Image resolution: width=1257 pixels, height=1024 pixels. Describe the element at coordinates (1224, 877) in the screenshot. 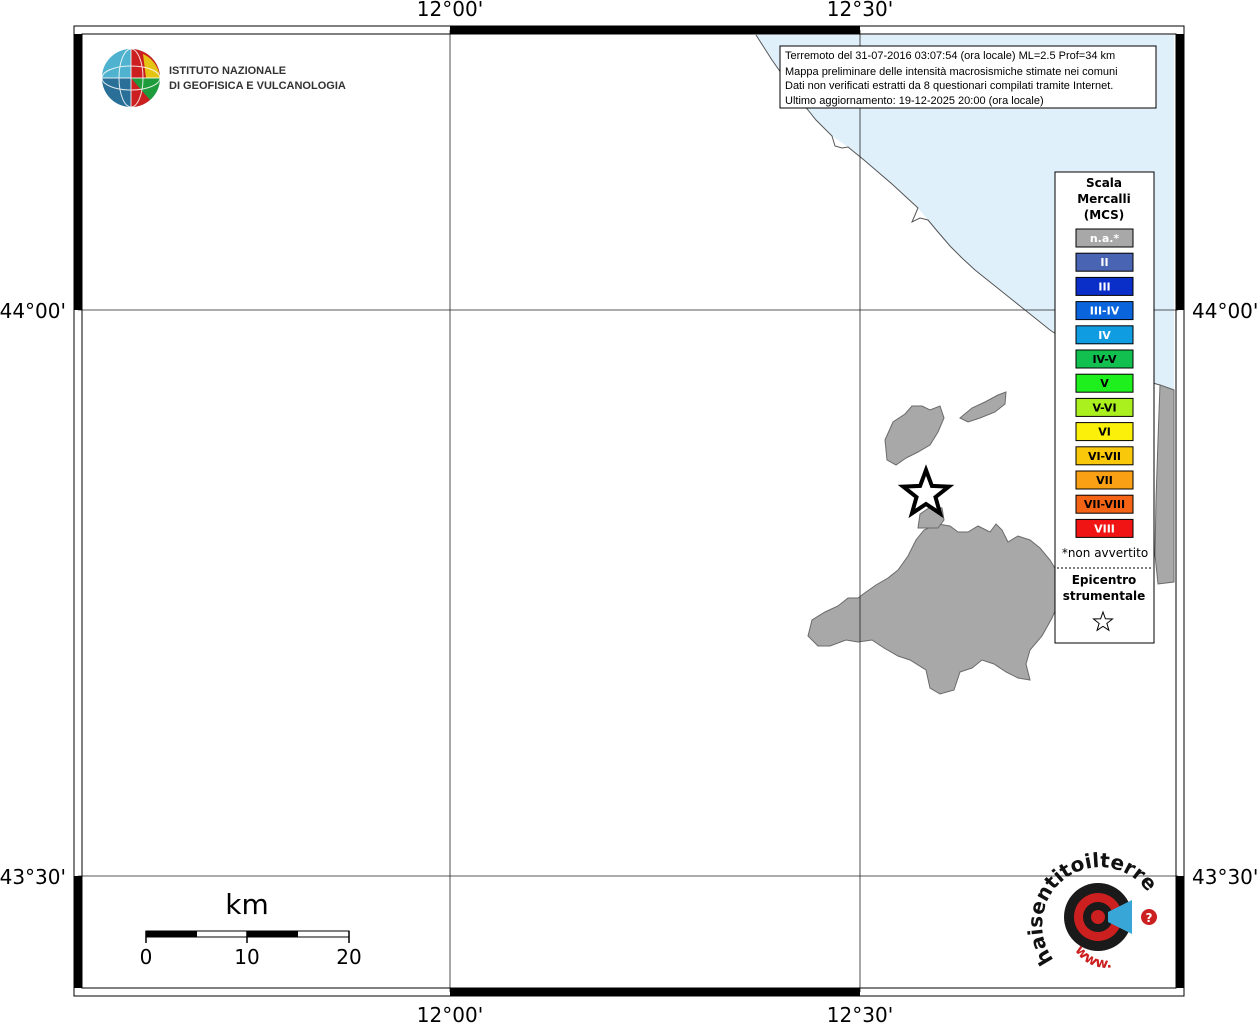

I see `lat-tick-right-bottom: 43°30'` at that location.